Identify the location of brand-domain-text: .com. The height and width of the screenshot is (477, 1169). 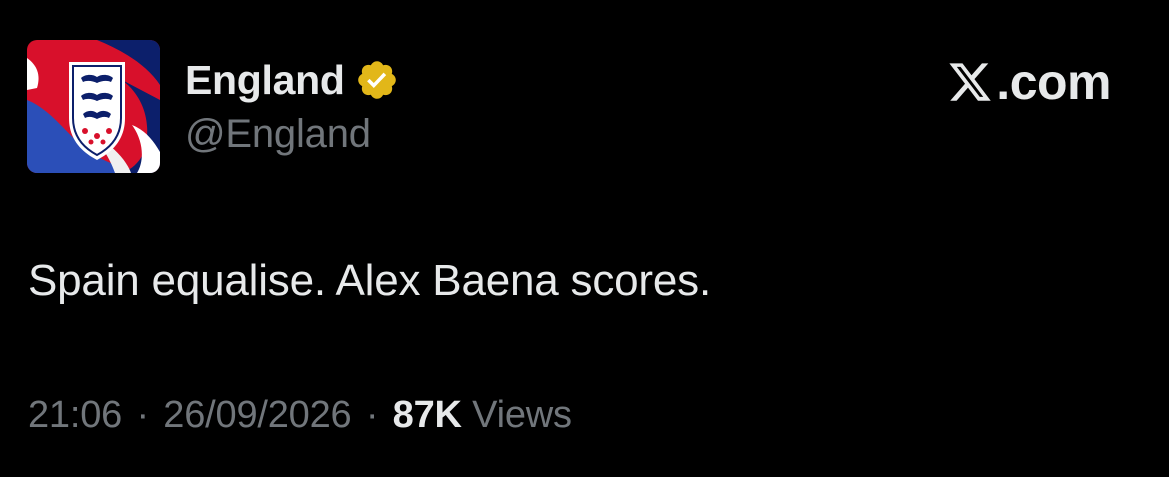
(1053, 82).